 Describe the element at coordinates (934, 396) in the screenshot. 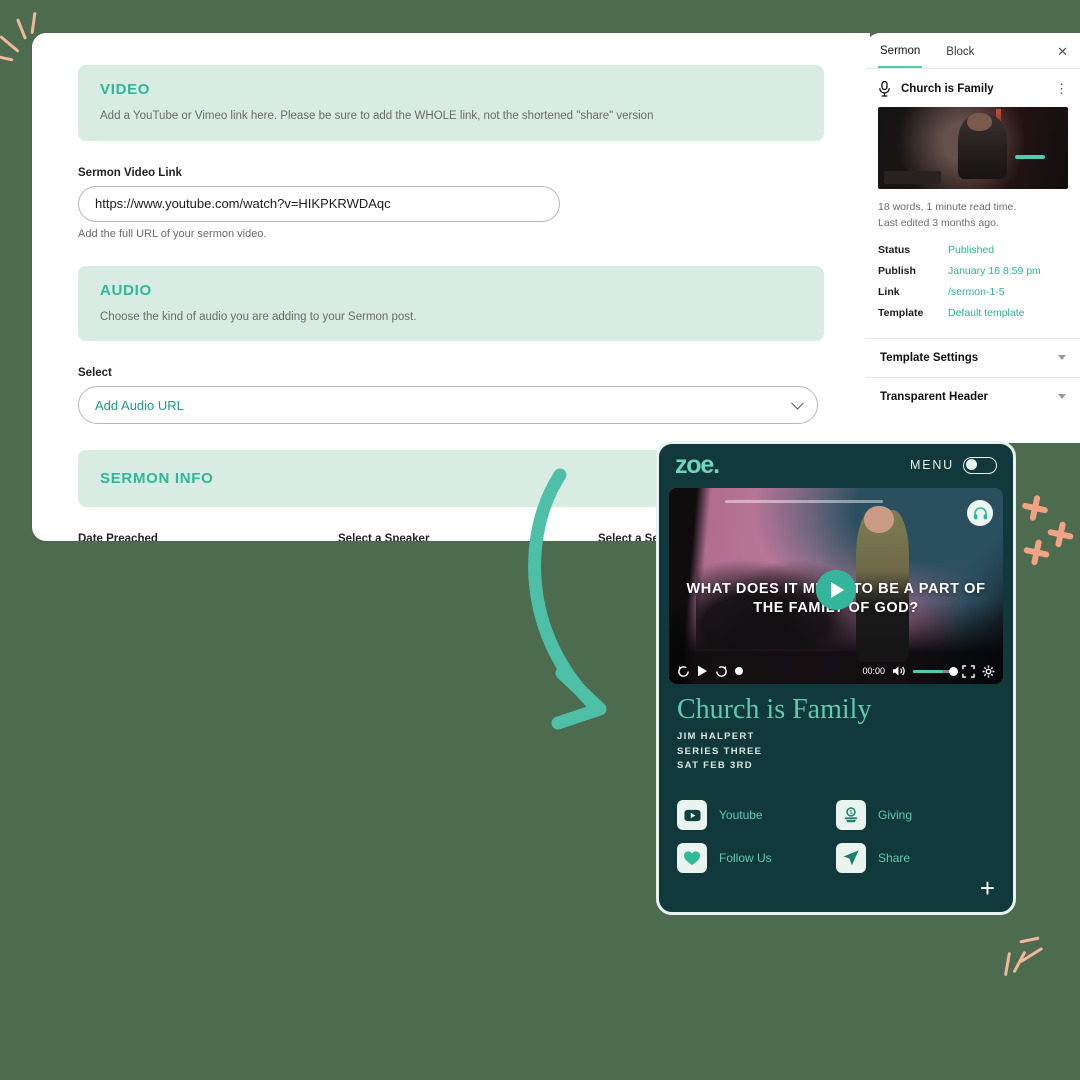

I see `accordion-label-transparent-header: Transparent Header` at that location.